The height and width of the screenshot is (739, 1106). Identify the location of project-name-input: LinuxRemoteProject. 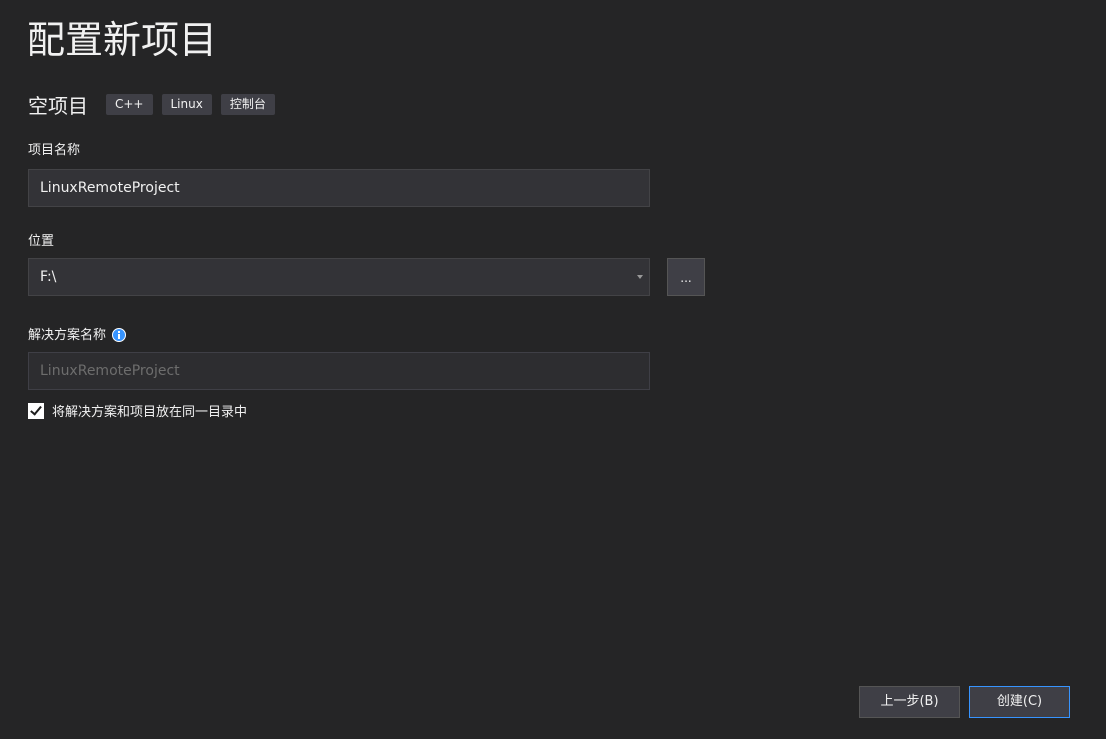
(339, 188).